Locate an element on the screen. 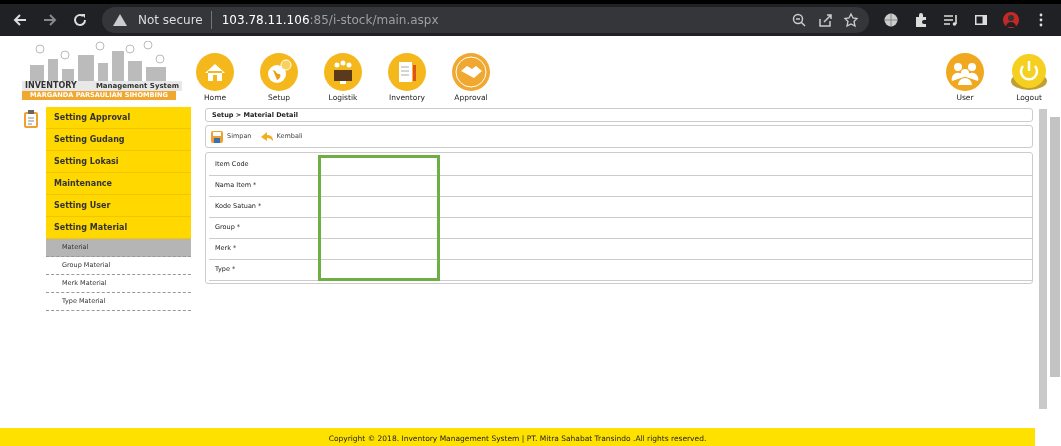 This screenshot has width=1061, height=446. power-icon is located at coordinates (1029, 71).